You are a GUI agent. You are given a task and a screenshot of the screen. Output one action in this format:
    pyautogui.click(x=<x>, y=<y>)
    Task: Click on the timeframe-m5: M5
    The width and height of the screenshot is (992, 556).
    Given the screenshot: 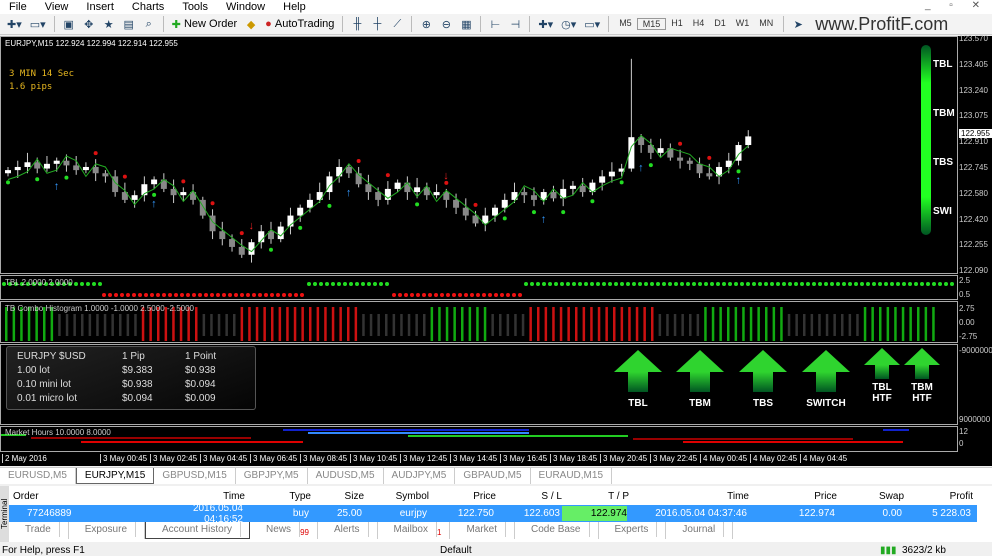 What is the action you would take?
    pyautogui.click(x=625, y=24)
    